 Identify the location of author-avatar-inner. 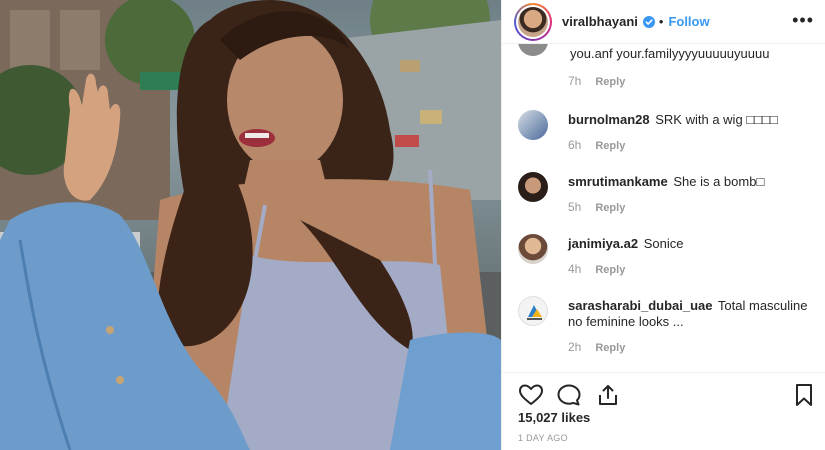
(533, 21).